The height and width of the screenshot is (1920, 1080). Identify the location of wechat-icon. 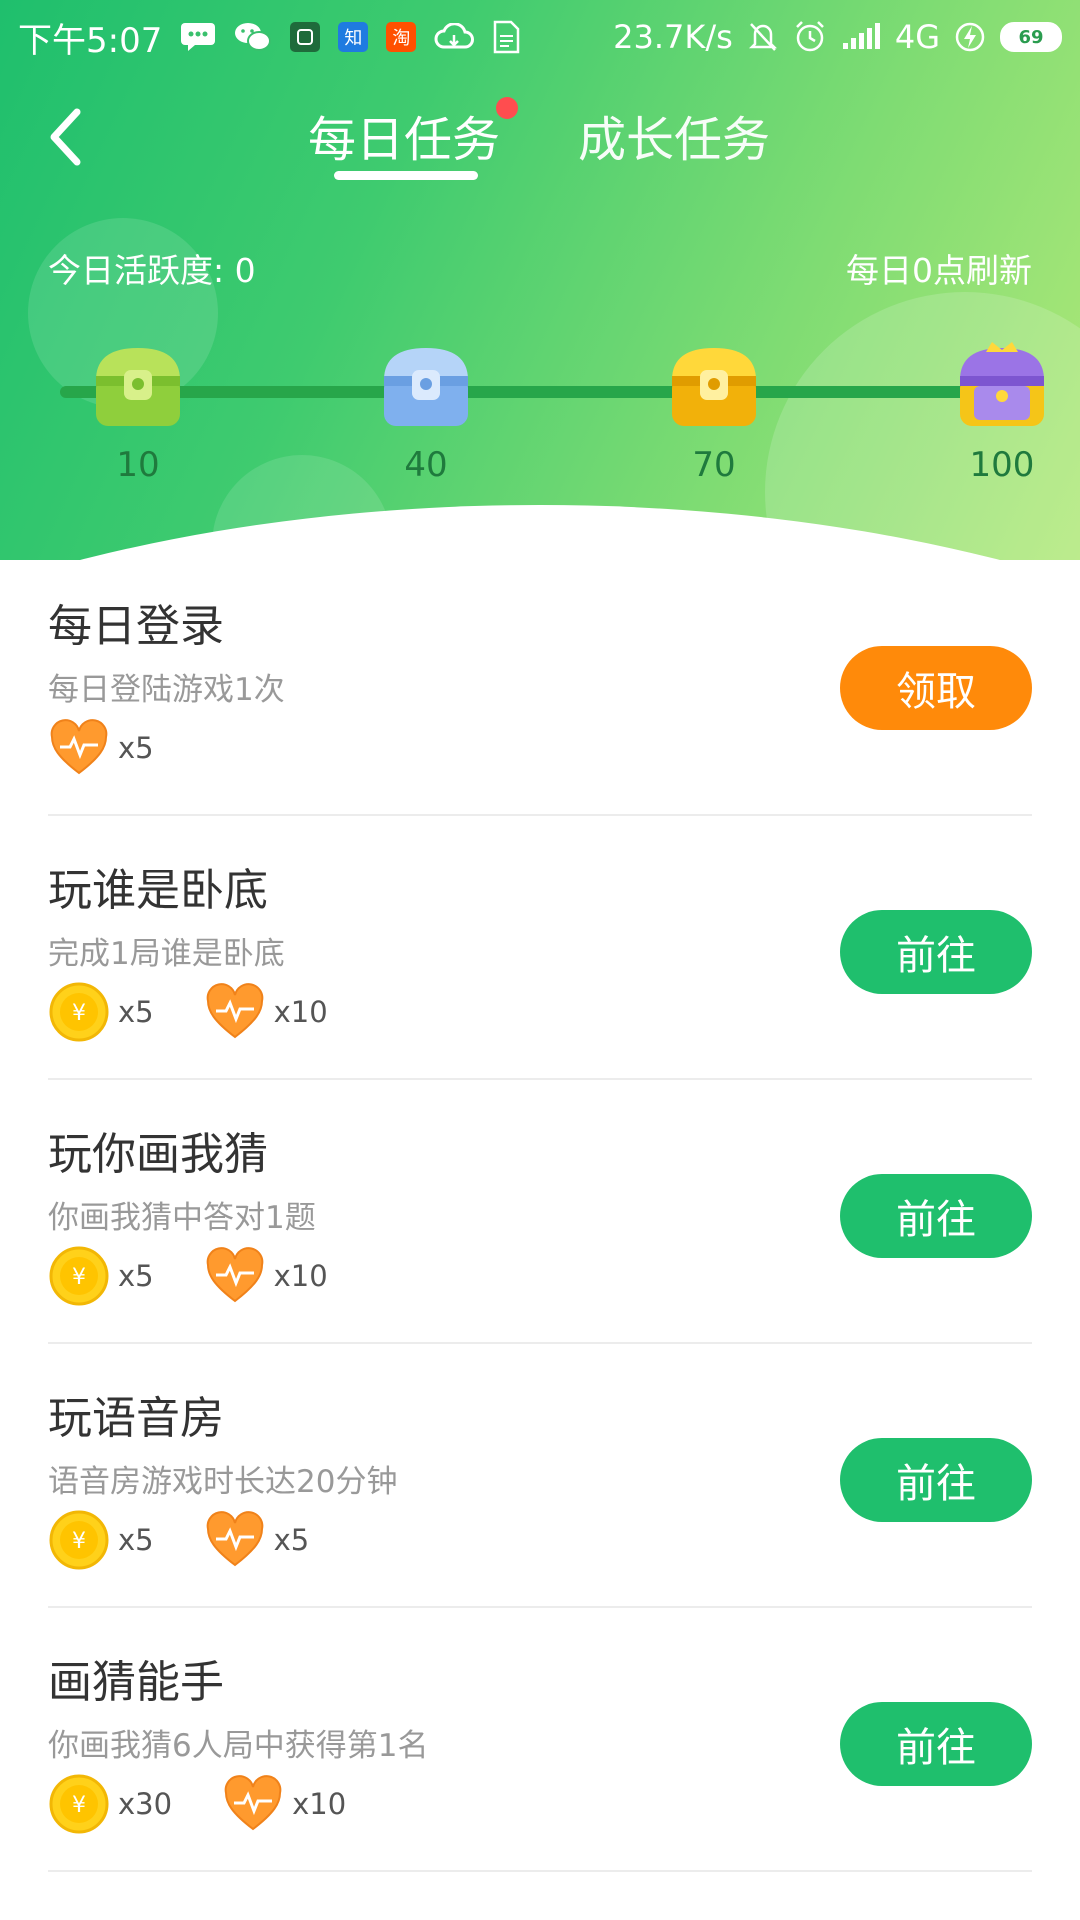
(253, 37).